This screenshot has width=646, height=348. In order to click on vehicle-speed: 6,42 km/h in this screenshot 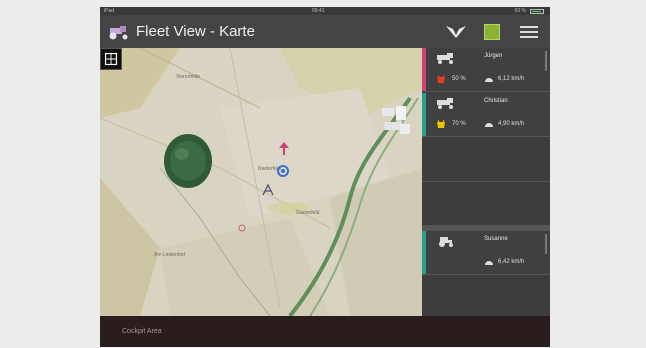, I will do `click(511, 262)`.